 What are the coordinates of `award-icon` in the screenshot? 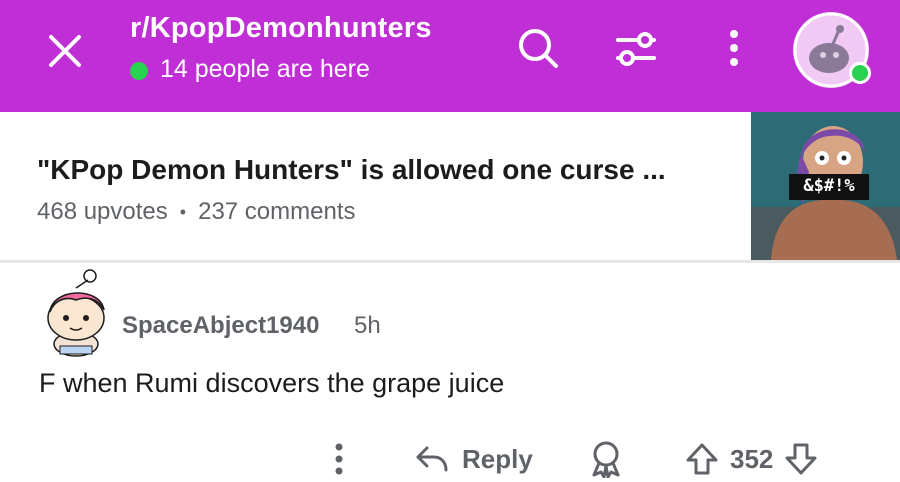 It's located at (606, 459).